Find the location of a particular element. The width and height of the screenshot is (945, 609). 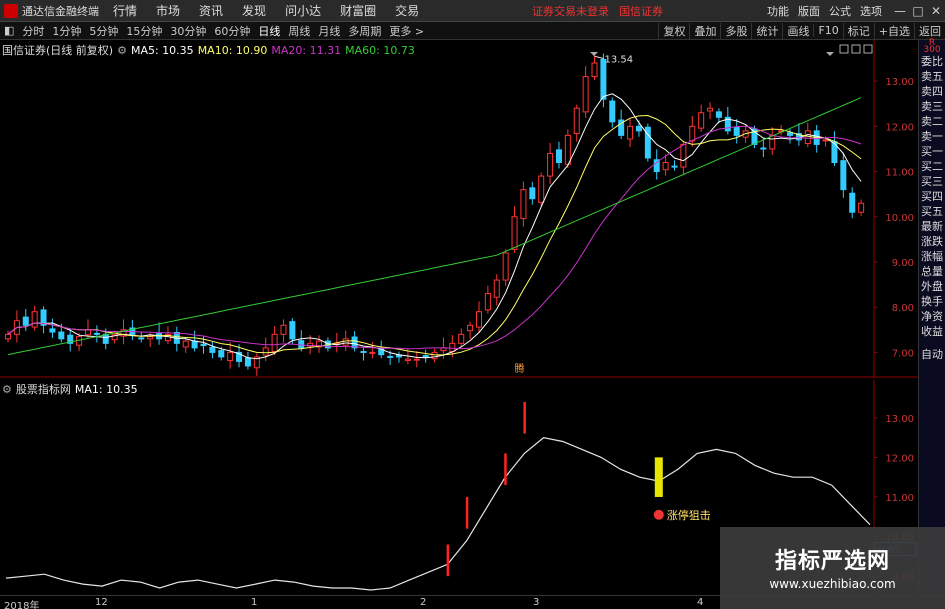

side-panel-item: 自动 is located at coordinates (932, 354).